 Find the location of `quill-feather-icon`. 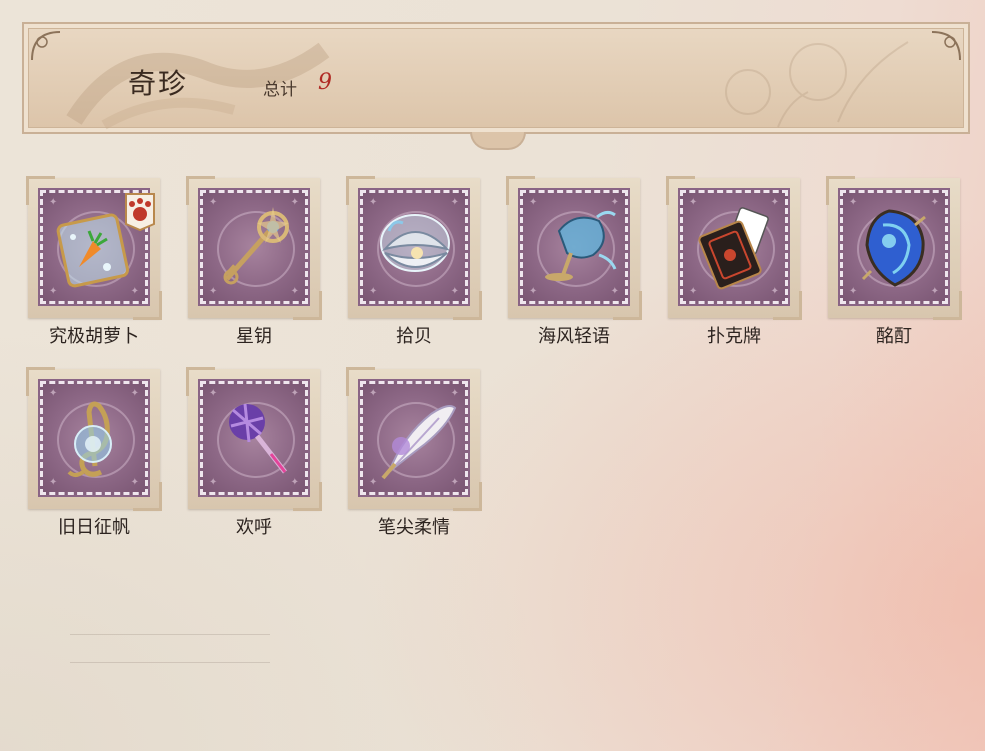

quill-feather-icon is located at coordinates (419, 442).